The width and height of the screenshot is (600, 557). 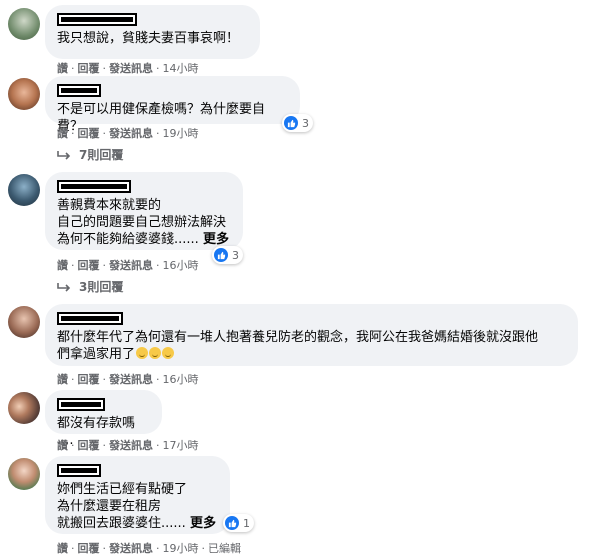 I want to click on comment-text: 我只想說，貧賤夫妻百事哀啊！, so click(x=148, y=38).